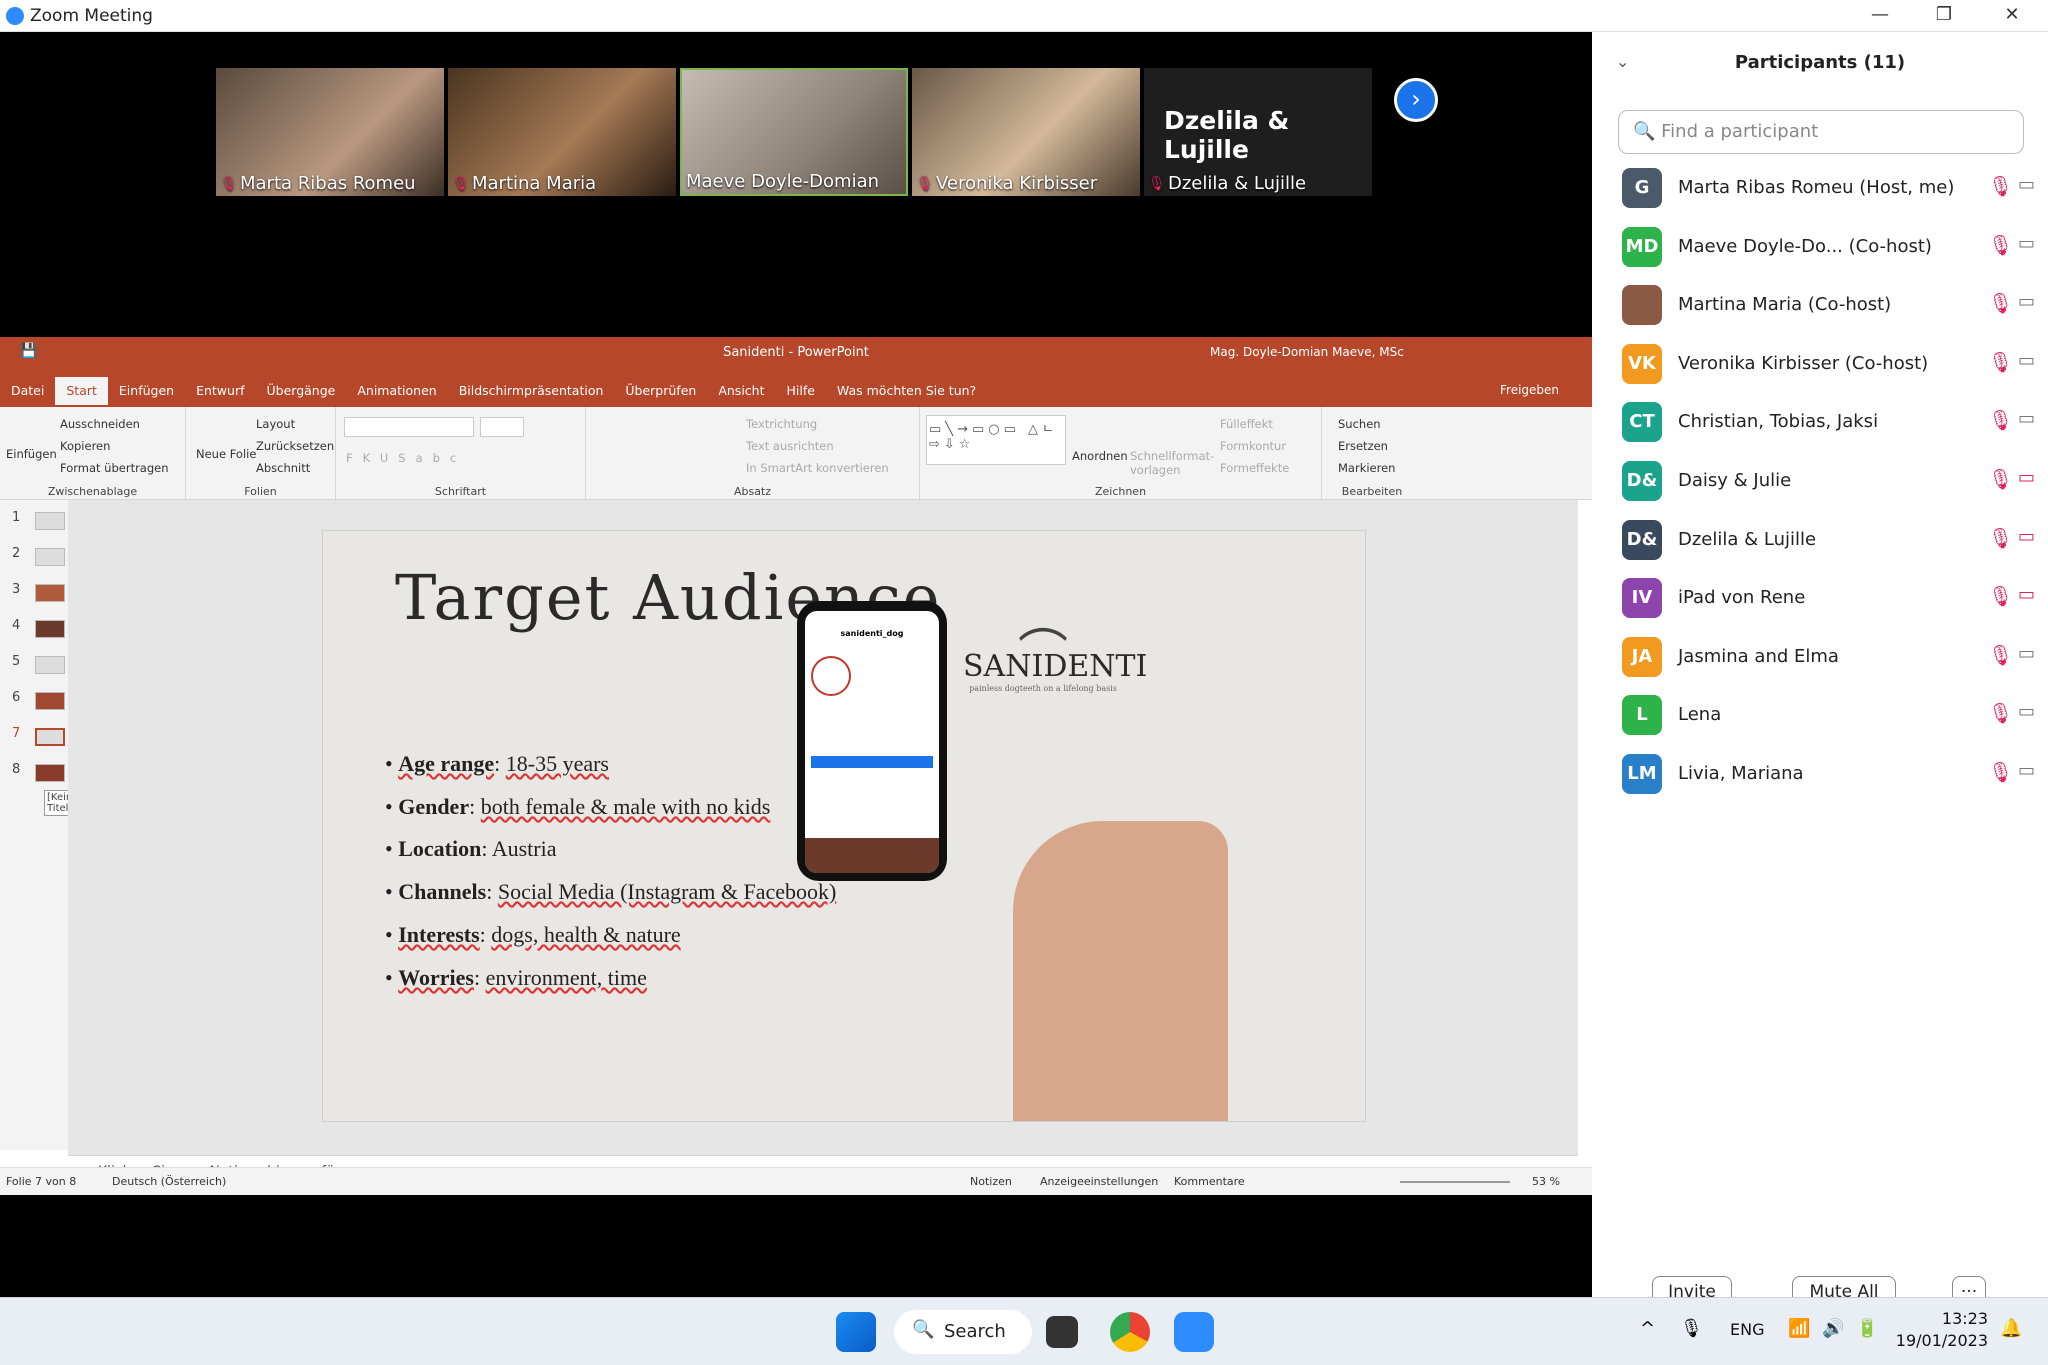  Describe the element at coordinates (502, 427) in the screenshot. I see `font-size-field` at that location.